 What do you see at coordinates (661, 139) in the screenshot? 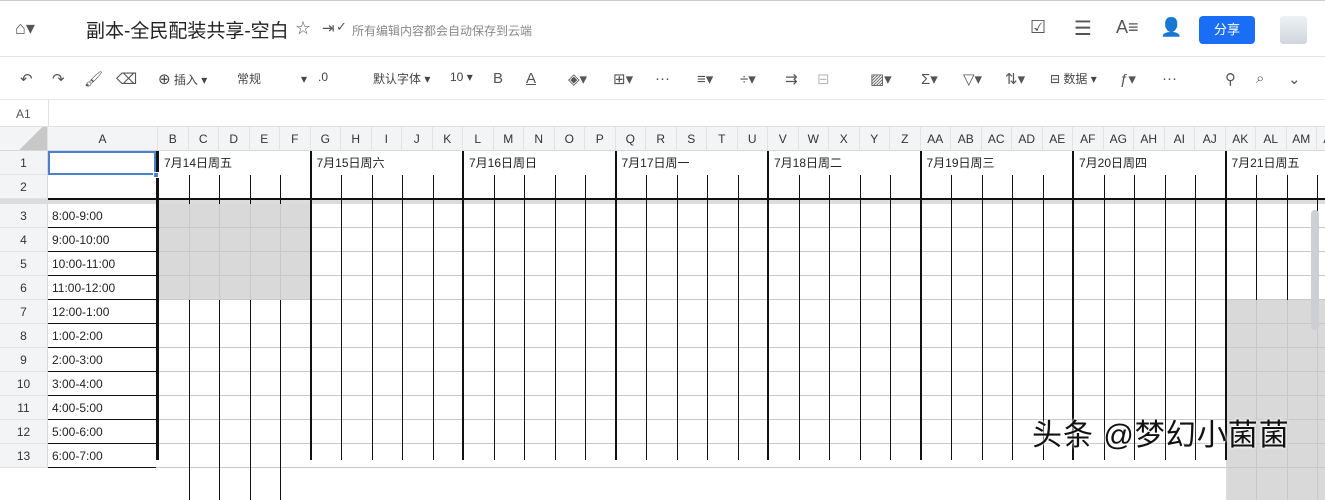
I see `column-header-R: R` at bounding box center [661, 139].